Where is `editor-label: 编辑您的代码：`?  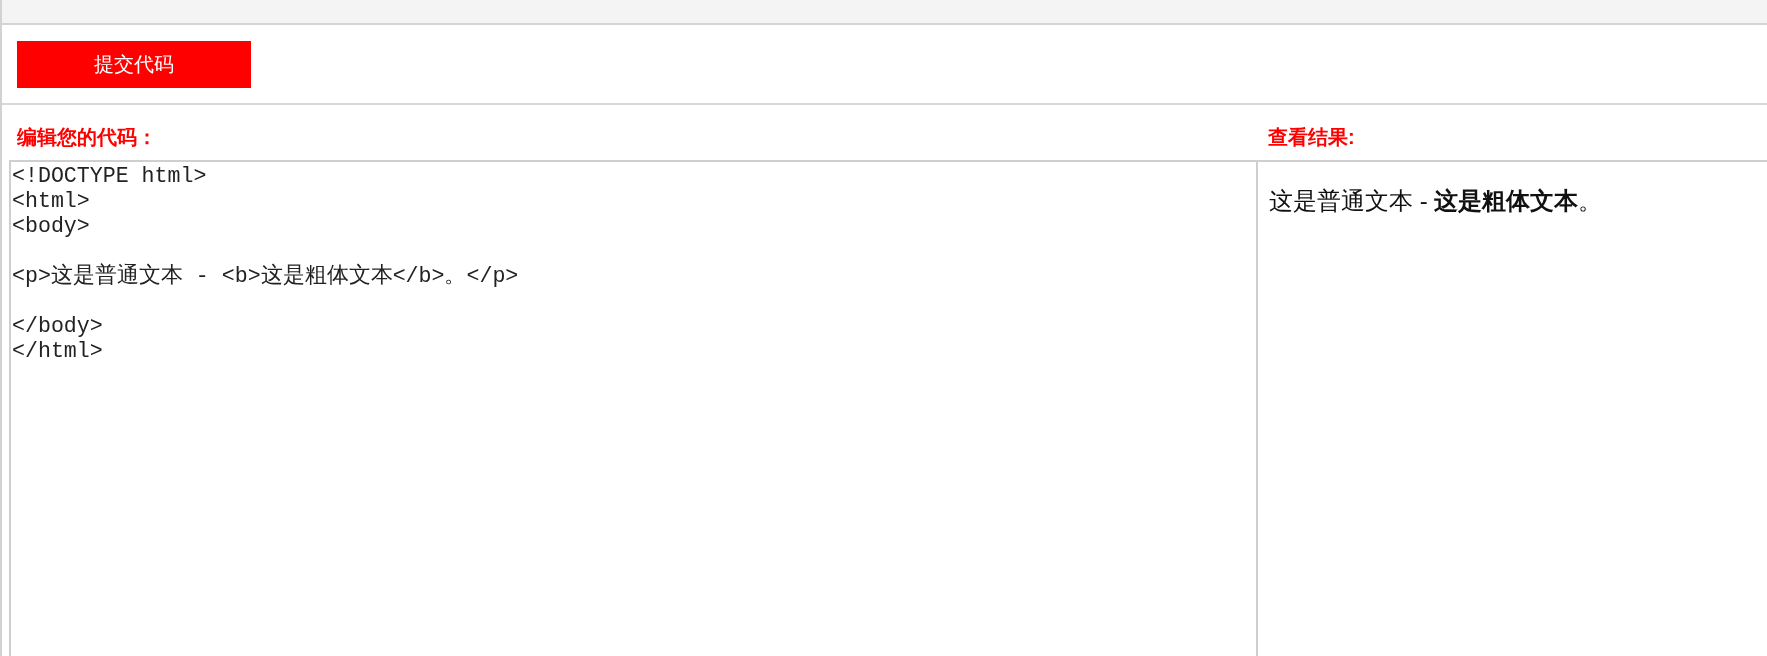 editor-label: 编辑您的代码： is located at coordinates (87, 137).